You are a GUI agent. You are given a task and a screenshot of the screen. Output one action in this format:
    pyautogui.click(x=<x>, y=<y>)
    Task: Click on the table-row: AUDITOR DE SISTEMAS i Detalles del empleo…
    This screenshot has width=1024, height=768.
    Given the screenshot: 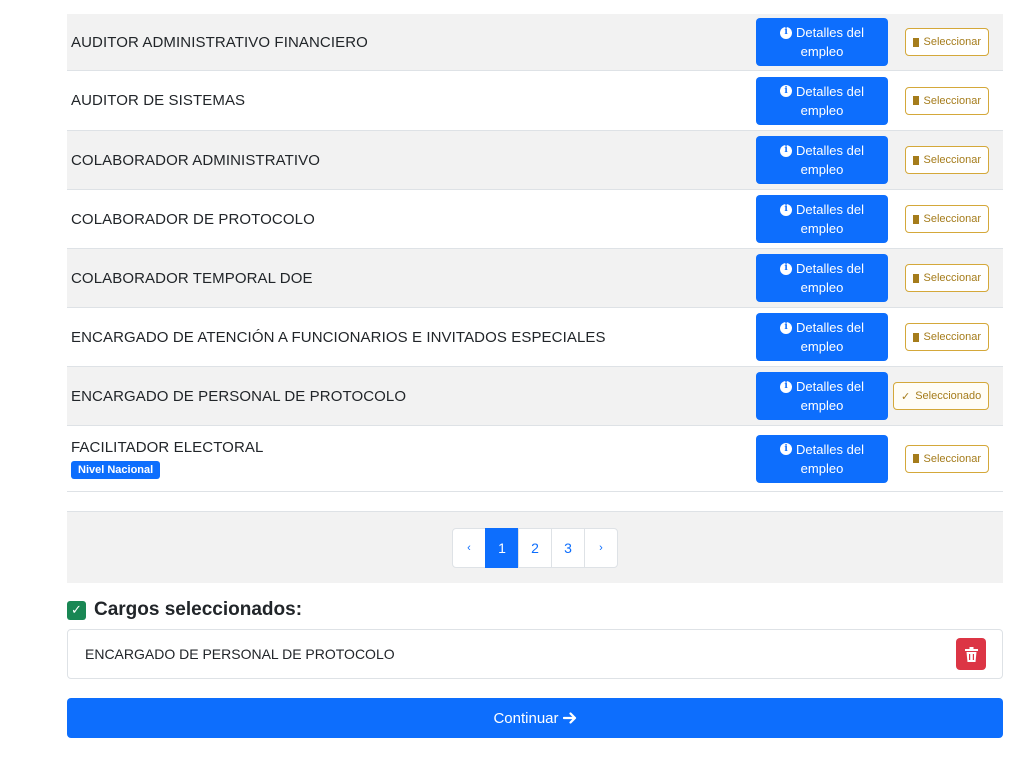 What is the action you would take?
    pyautogui.click(x=535, y=101)
    